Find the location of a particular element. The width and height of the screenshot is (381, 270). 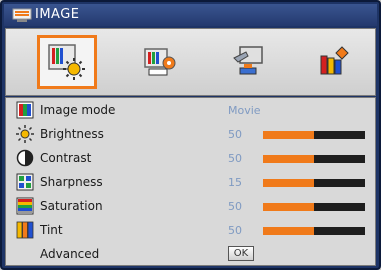

contrast-row: Contrast 50 is located at coordinates (190, 159).